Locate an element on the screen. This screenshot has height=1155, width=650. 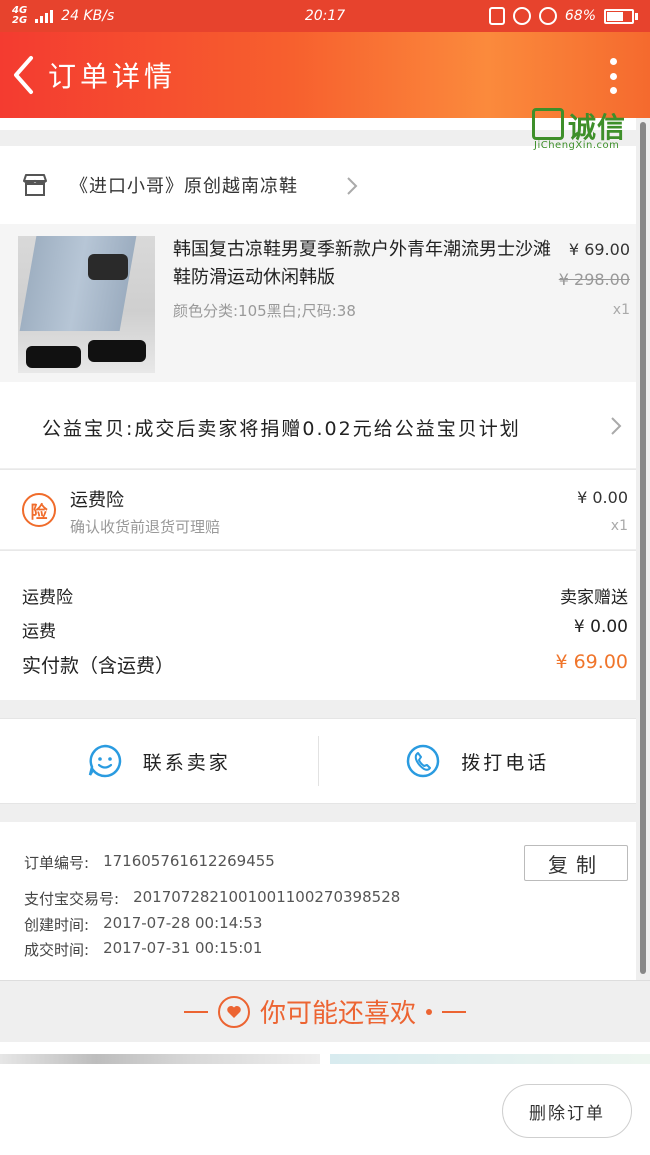
alipay-number-row: 支付宝交易号: 2017072821001001100270398528 is located at coordinates (212, 898).